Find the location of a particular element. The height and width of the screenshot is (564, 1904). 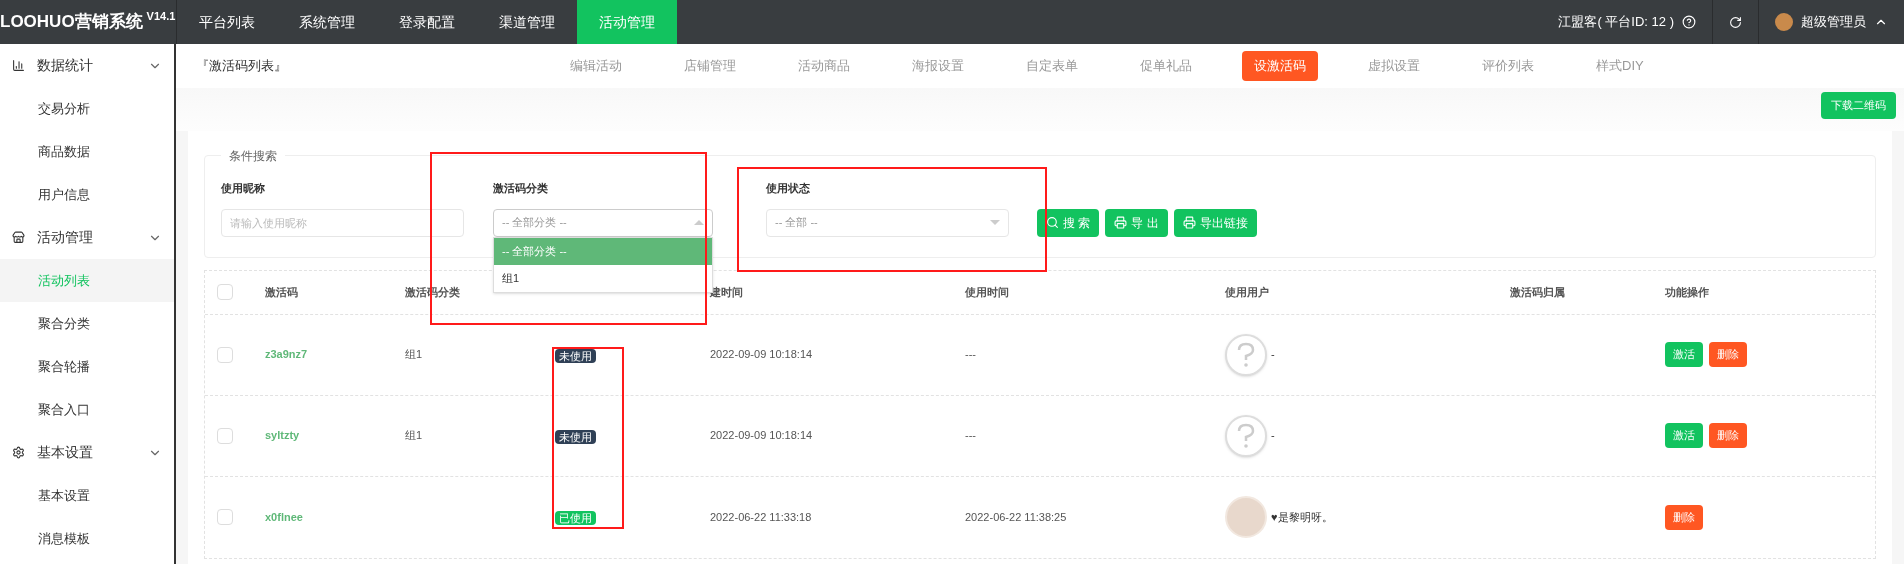

sidebar-item: 商品数据 is located at coordinates (87, 151).